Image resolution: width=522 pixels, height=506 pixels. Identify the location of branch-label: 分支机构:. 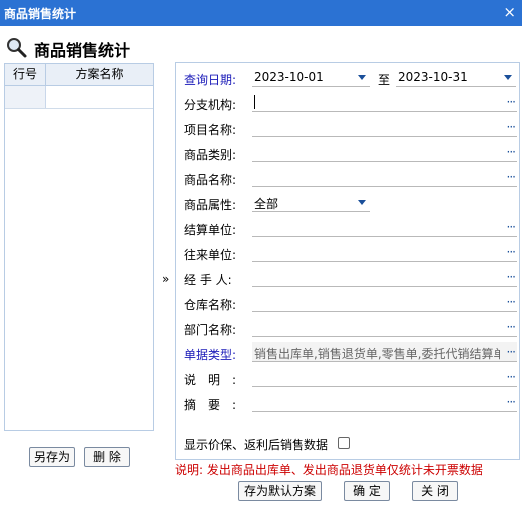
(210, 105).